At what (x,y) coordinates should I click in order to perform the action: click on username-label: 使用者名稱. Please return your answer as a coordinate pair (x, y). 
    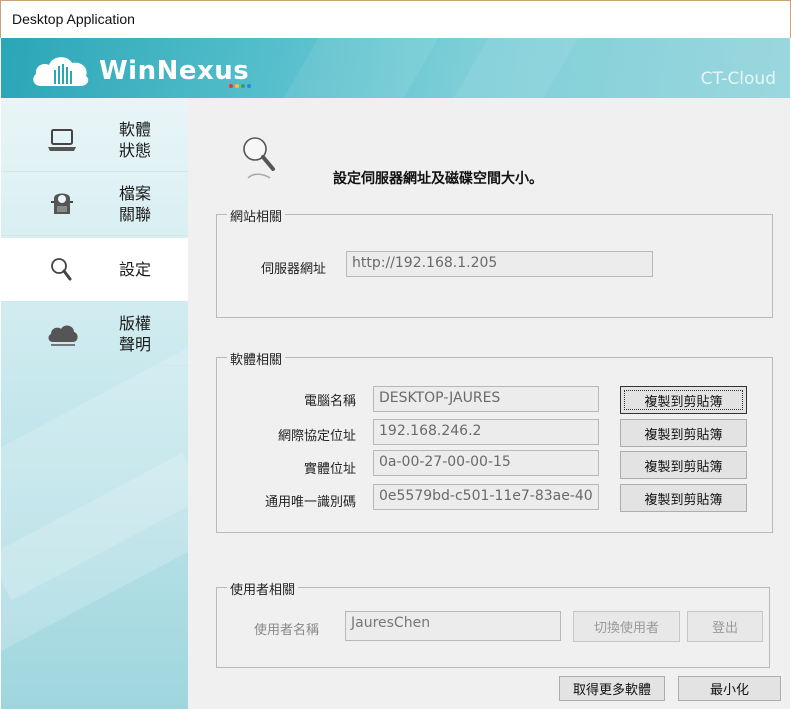
    Looking at the image, I should click on (286, 630).